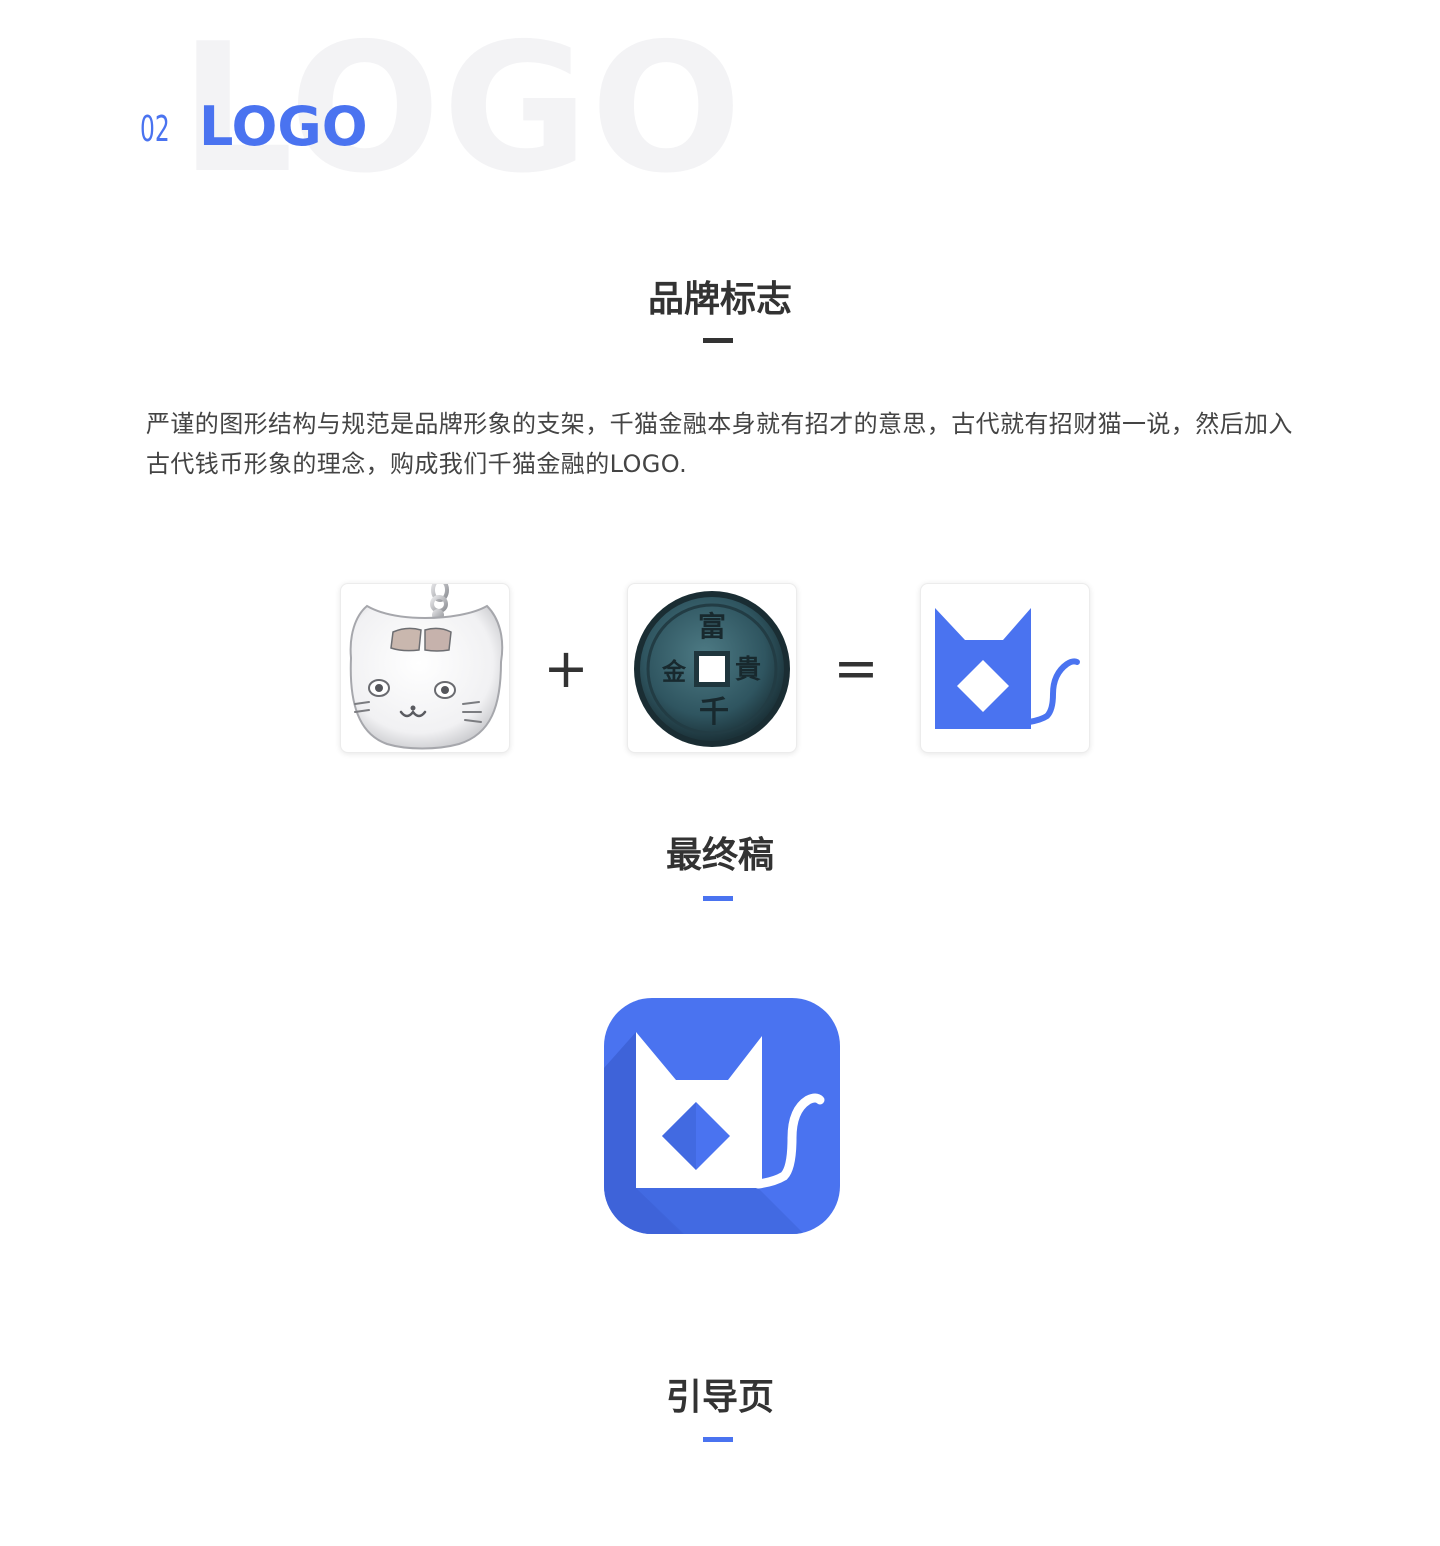  I want to click on cat-app-icon-graphic, so click(722, 1116).